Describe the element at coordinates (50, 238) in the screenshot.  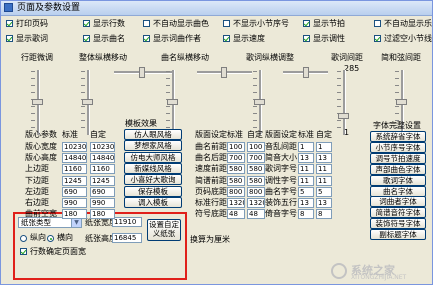
I see `landscape-radio` at that location.